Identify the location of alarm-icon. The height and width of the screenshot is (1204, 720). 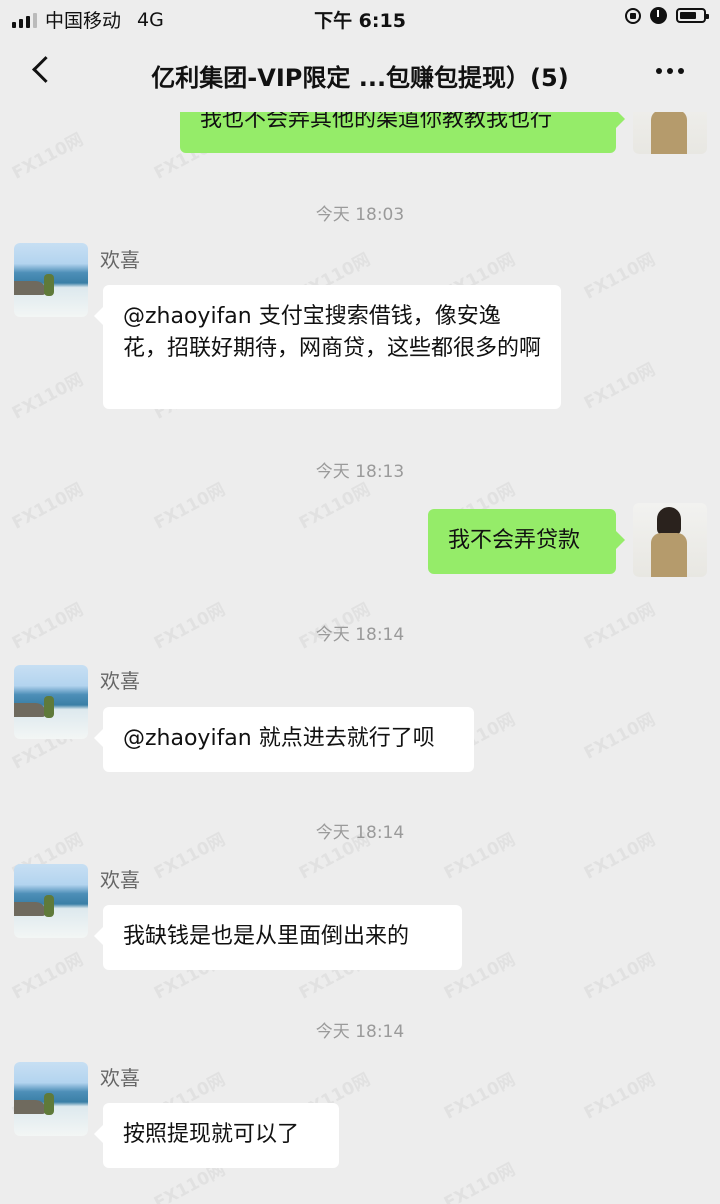
(658, 15).